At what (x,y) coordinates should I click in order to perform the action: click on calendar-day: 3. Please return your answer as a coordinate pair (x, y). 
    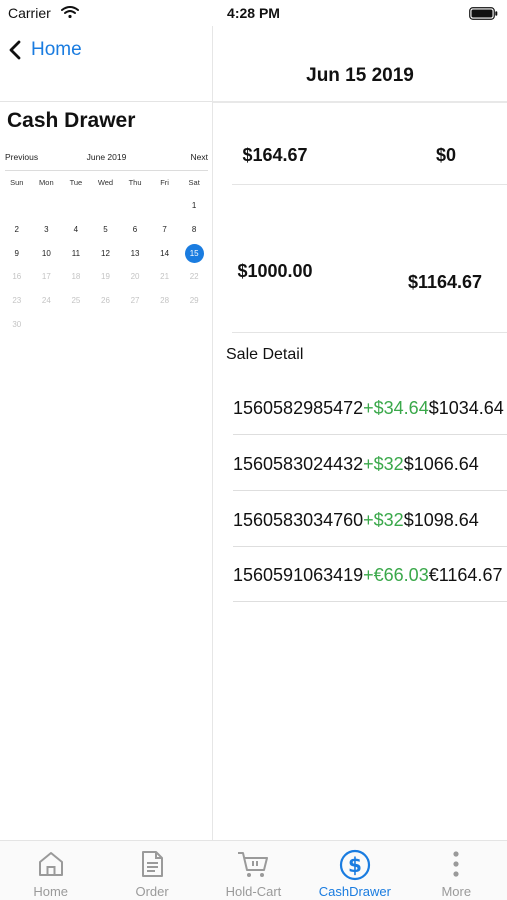
    Looking at the image, I should click on (47, 230).